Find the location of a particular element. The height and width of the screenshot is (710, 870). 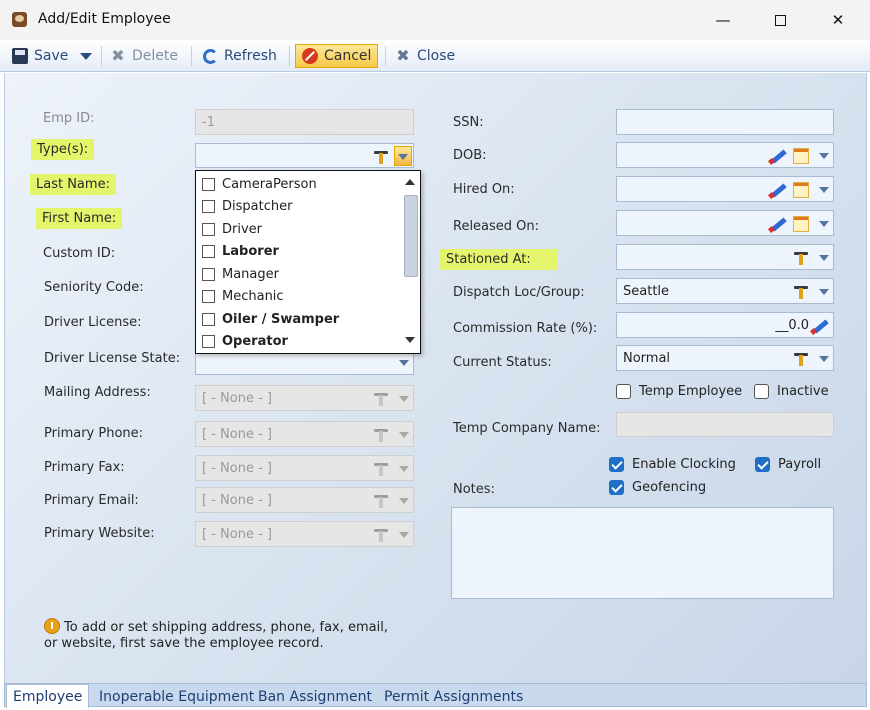

close-button: ✖ Close is located at coordinates (425, 56).